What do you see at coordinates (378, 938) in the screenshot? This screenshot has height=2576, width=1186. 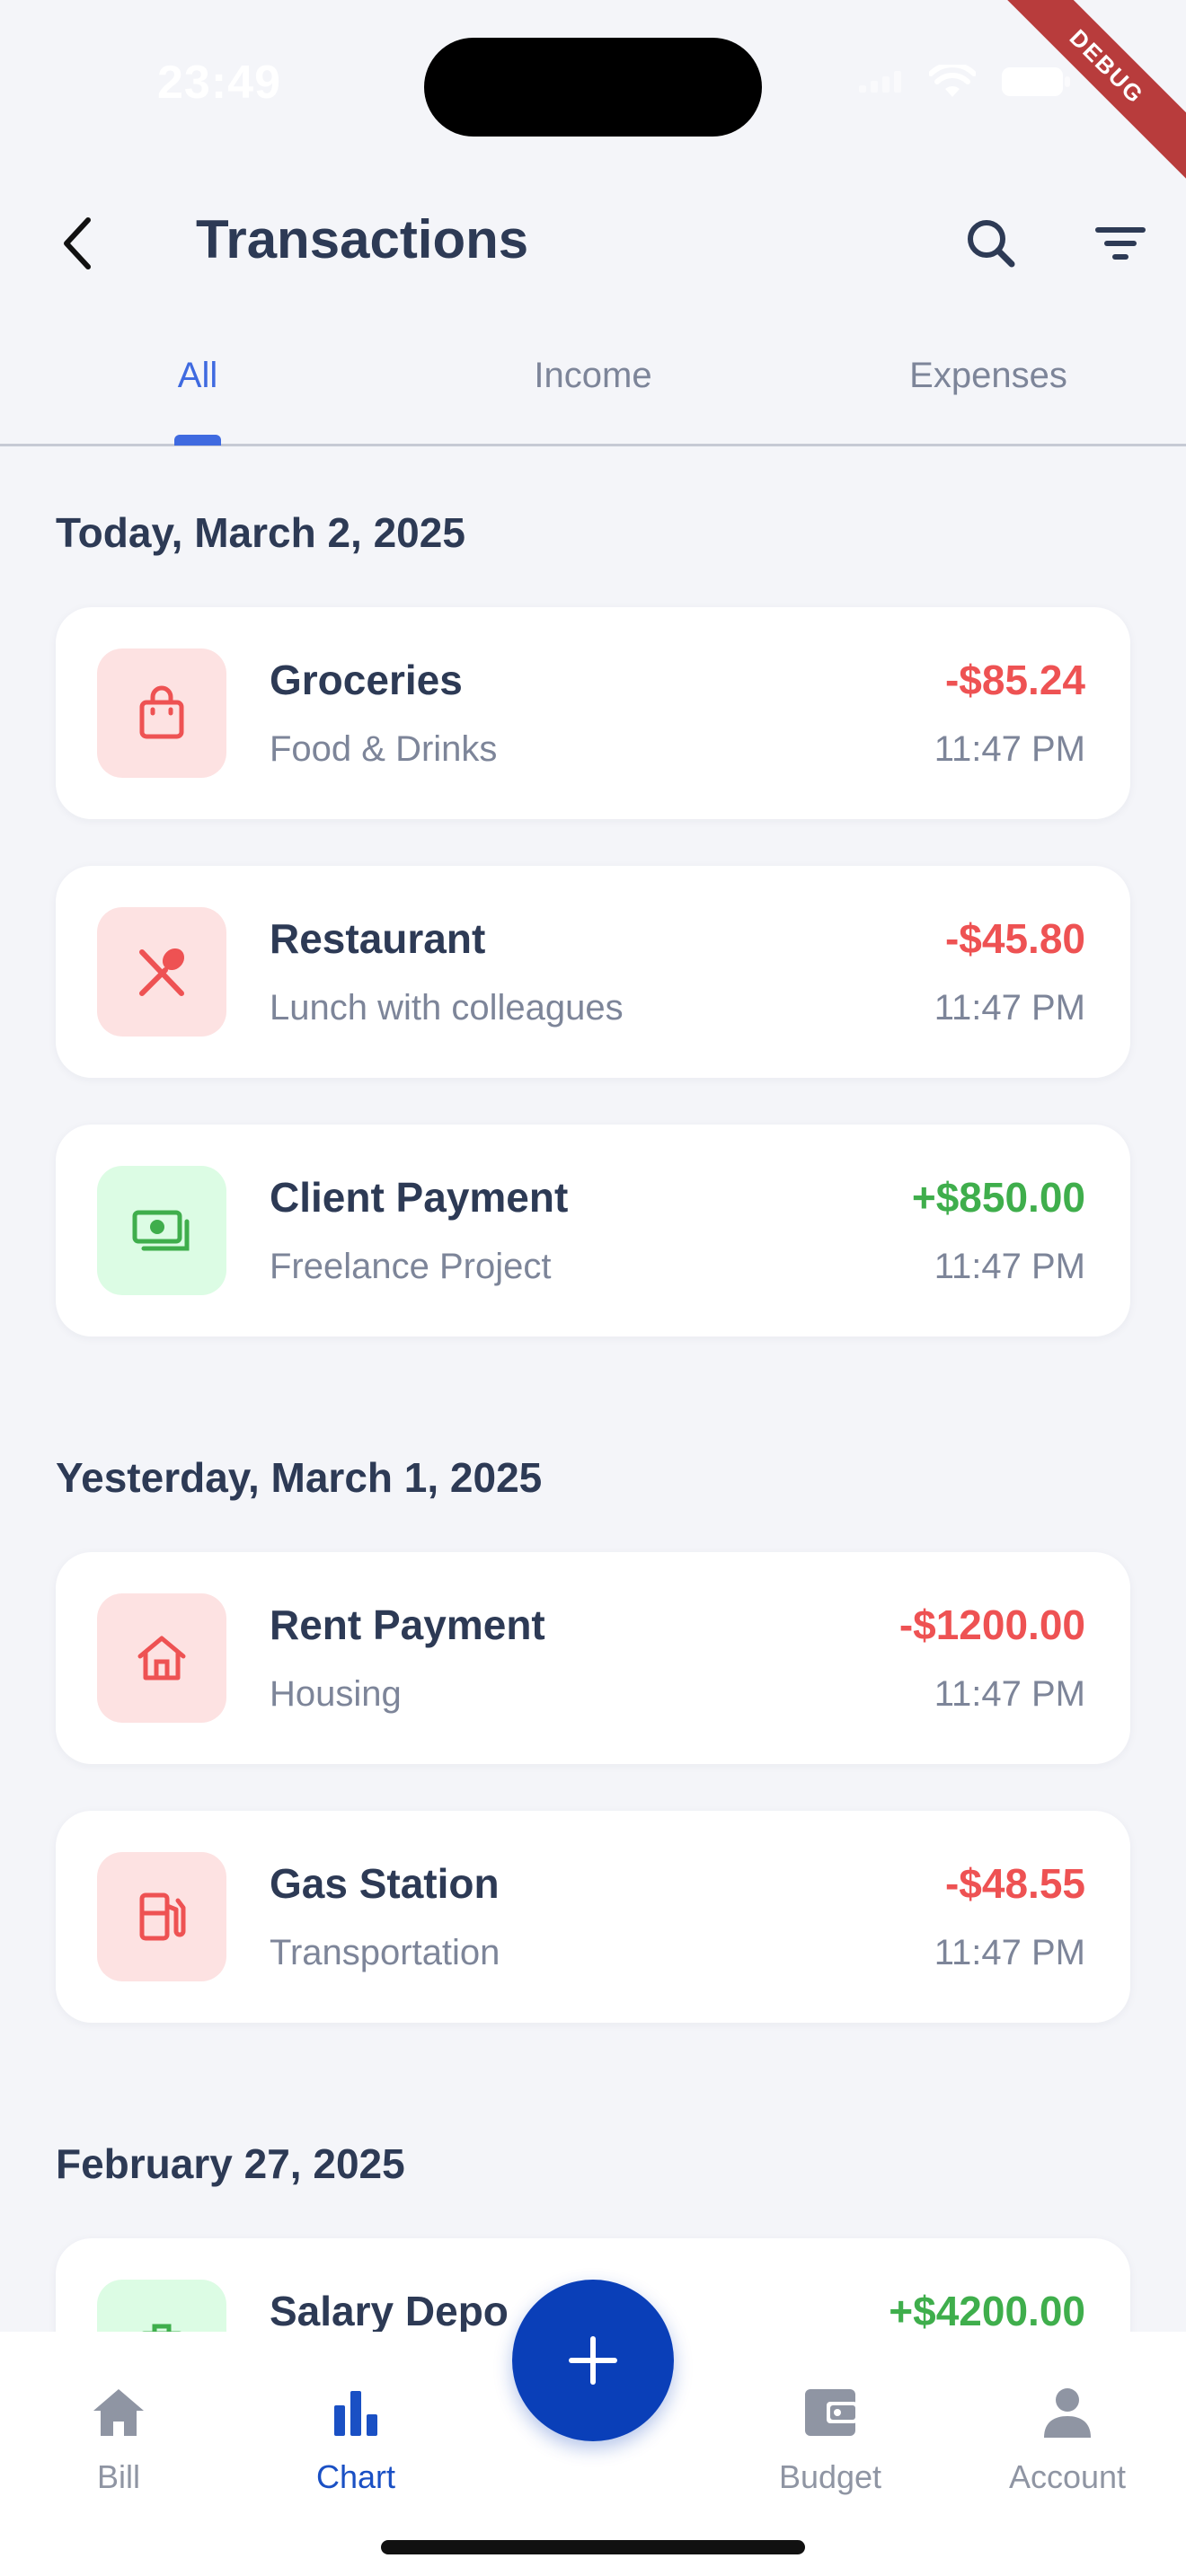 I see `transaction-title: Restaurant` at bounding box center [378, 938].